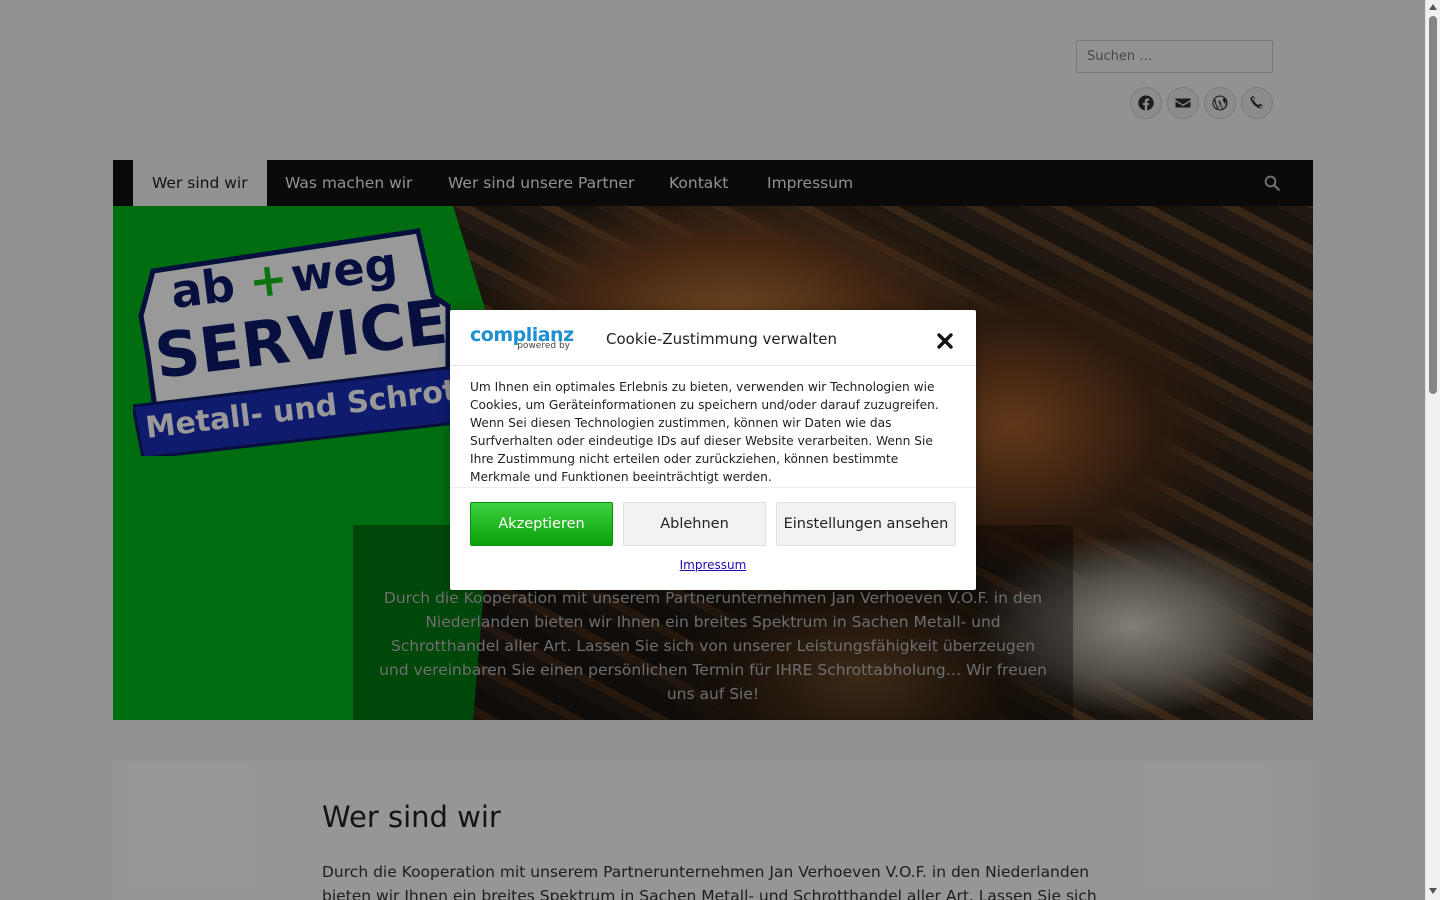 The image size is (1440, 900). I want to click on scroll-up-arrow, so click(1433, 7).